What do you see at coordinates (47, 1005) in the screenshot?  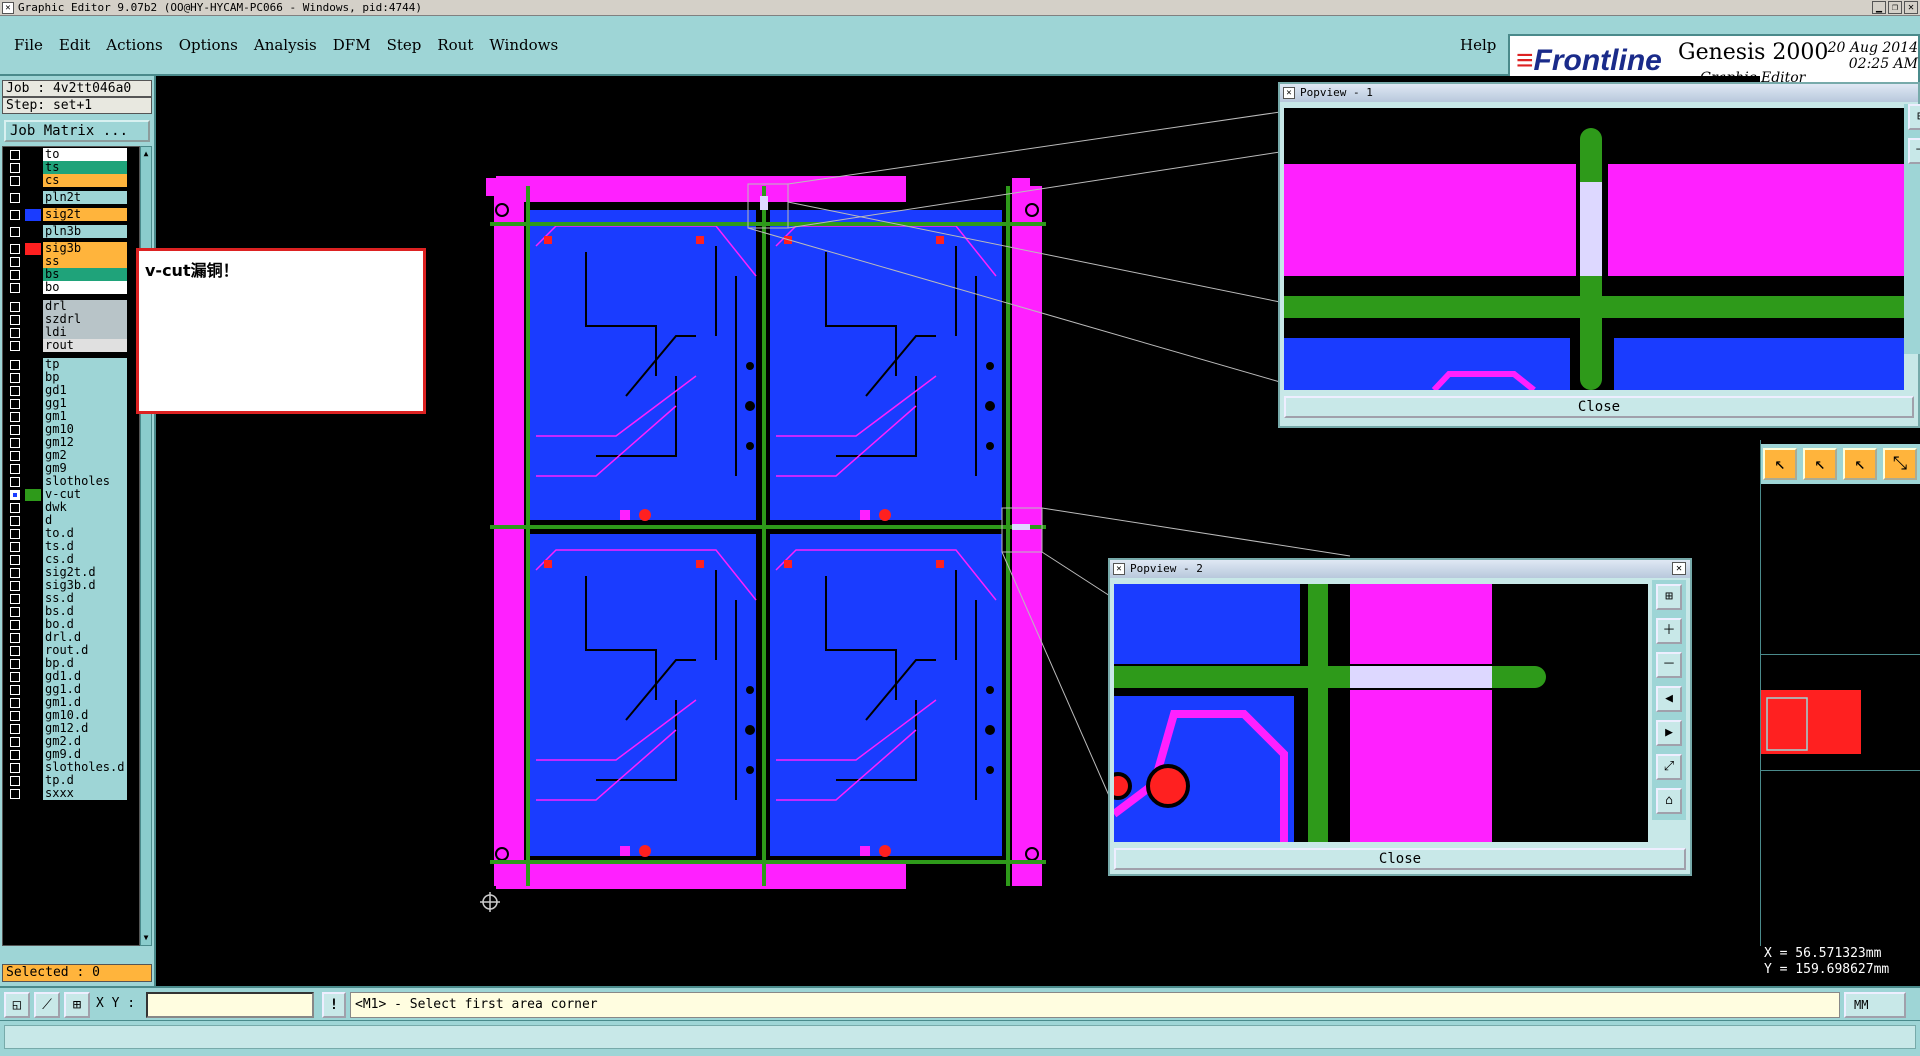 I see `measure-icon: ⟋` at bounding box center [47, 1005].